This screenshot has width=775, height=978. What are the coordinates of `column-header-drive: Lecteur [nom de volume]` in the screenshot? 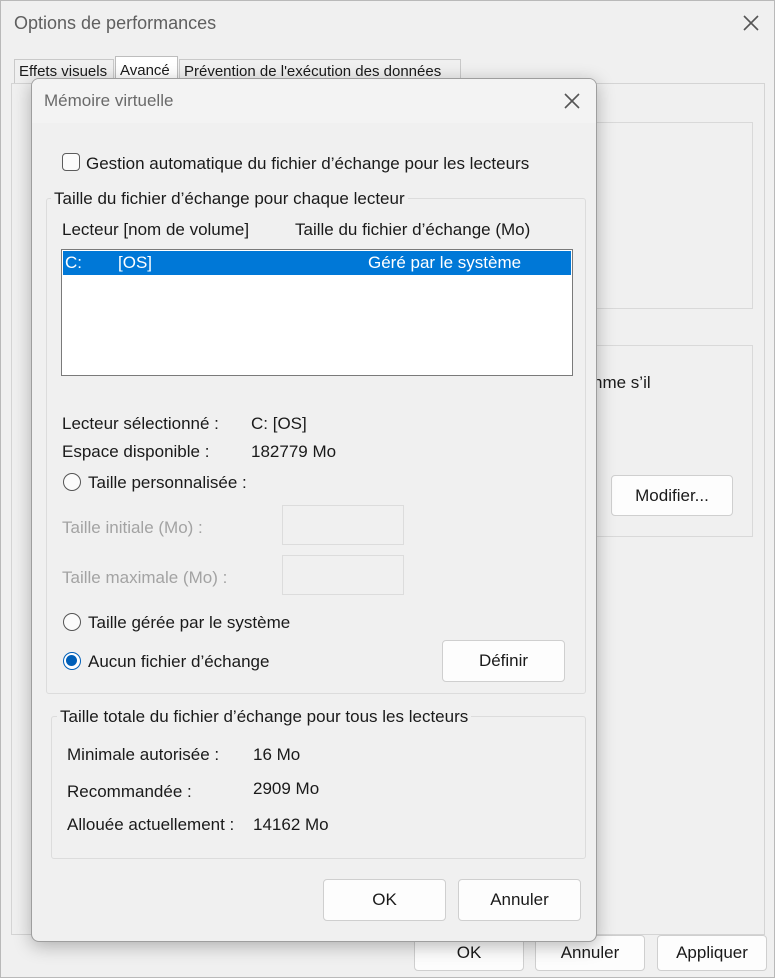 It's located at (156, 229).